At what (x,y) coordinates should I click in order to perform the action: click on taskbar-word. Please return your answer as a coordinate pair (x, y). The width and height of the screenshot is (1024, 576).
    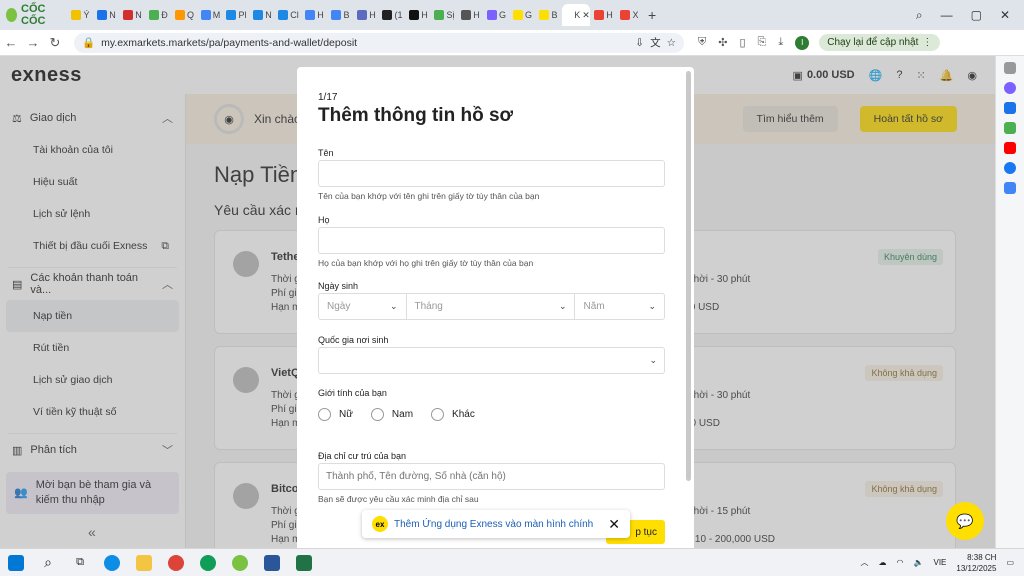
    Looking at the image, I should click on (272, 562).